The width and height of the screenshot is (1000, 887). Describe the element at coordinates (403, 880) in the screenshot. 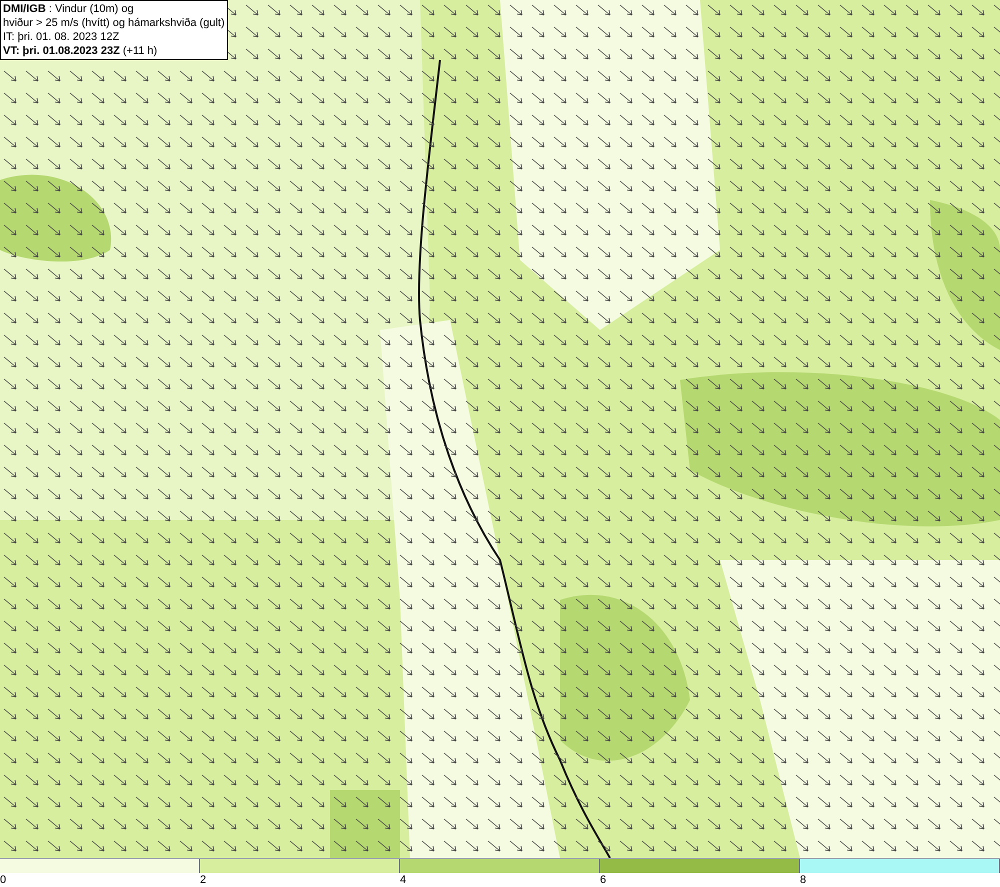

I see `legend-tick-label: 4` at that location.